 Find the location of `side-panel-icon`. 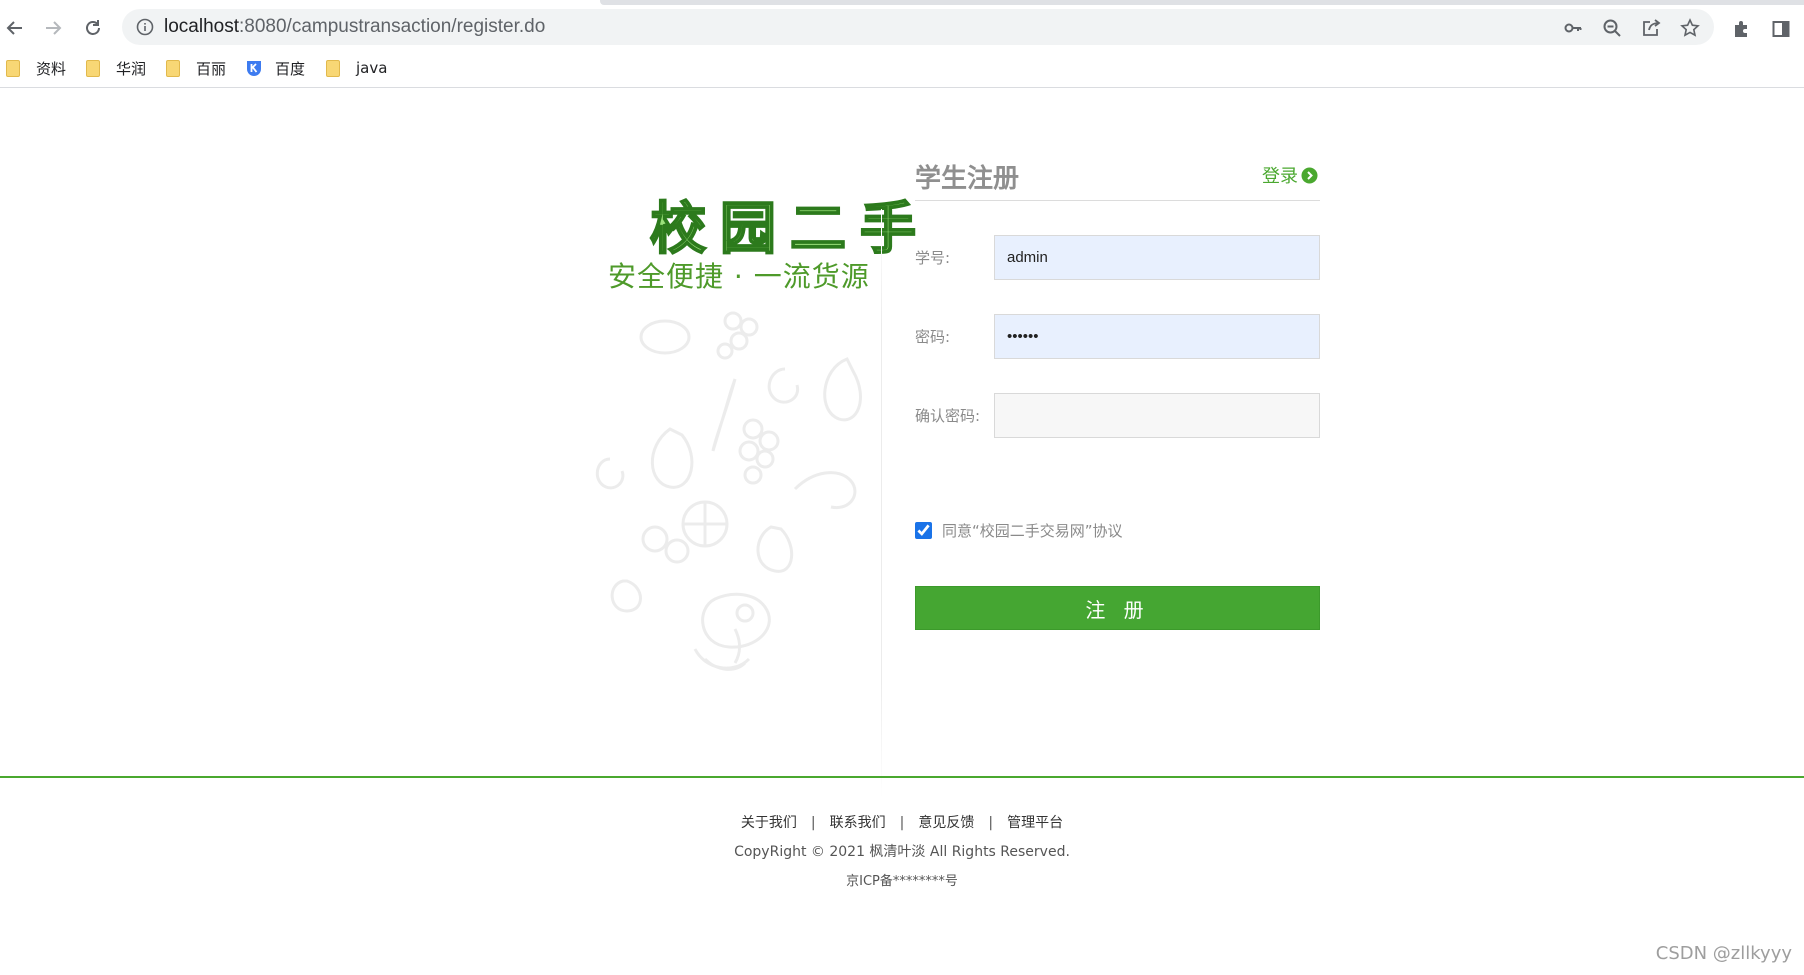

side-panel-icon is located at coordinates (1781, 29).